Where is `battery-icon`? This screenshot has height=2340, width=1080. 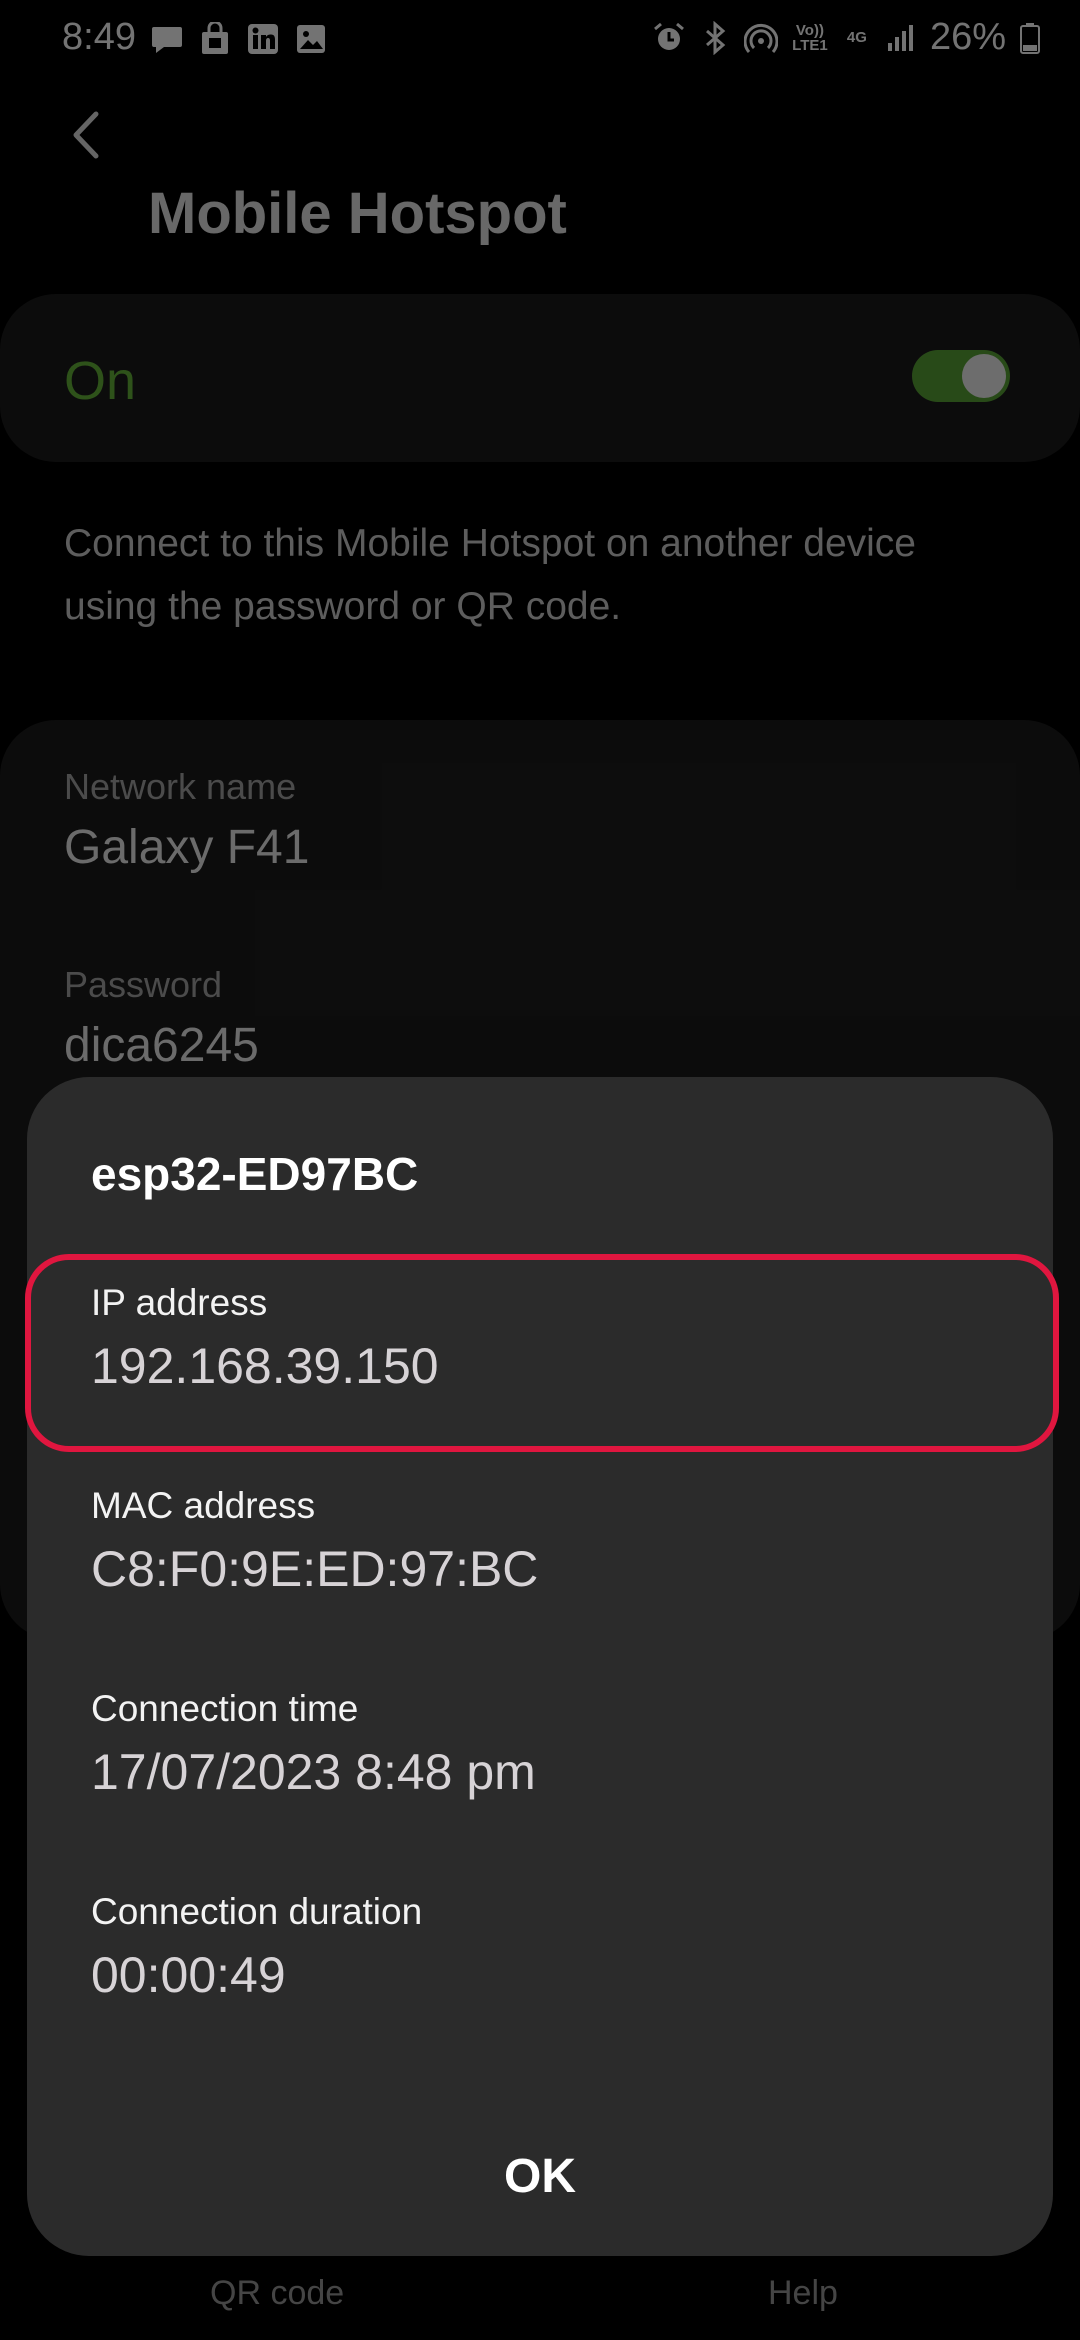 battery-icon is located at coordinates (1030, 38).